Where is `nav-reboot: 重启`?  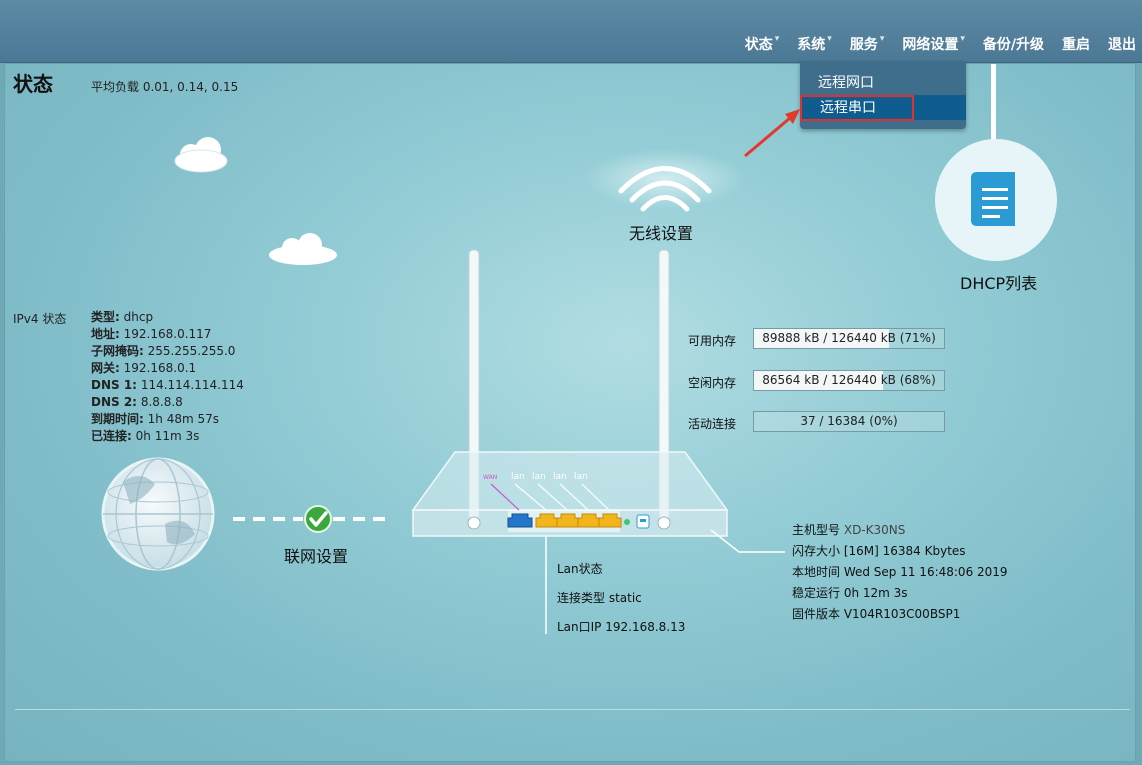 nav-reboot: 重启 is located at coordinates (1076, 44).